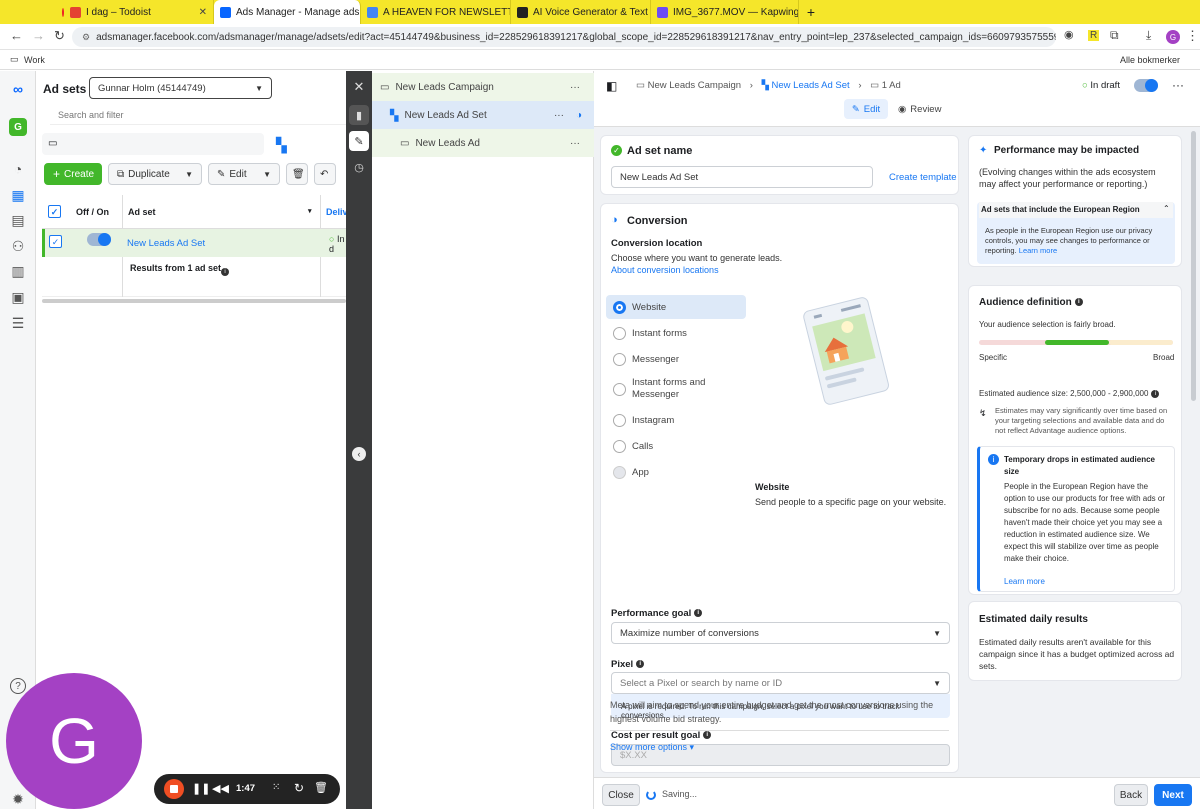 The width and height of the screenshot is (1200, 809). I want to click on back-button: Back, so click(1131, 795).